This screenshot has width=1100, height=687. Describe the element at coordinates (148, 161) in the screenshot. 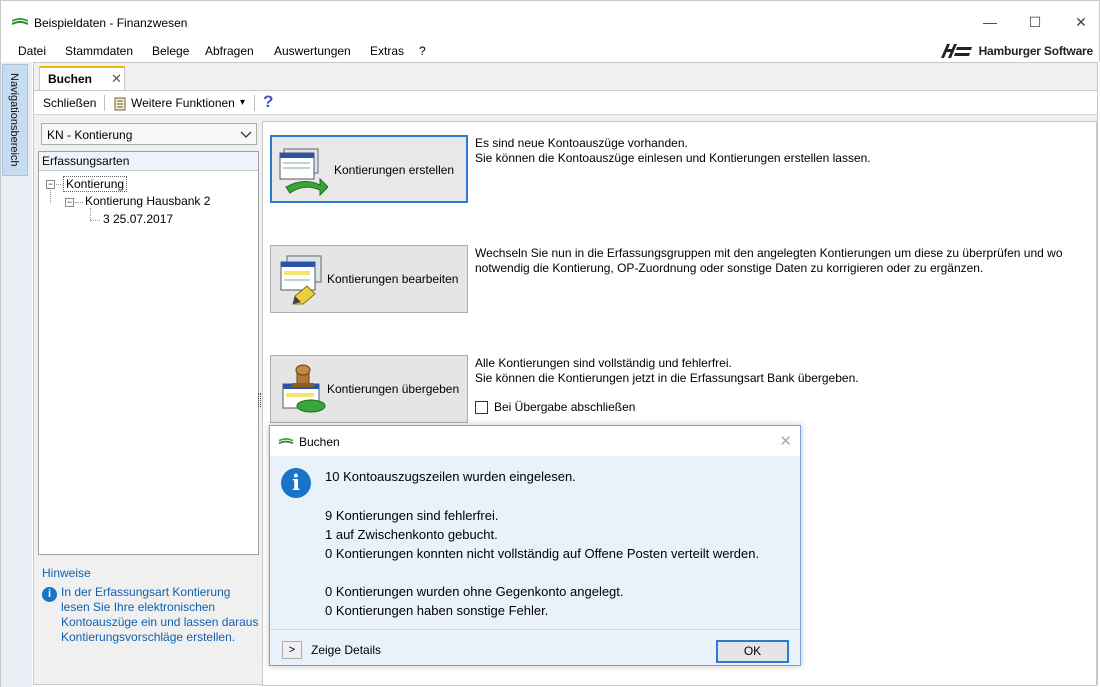

I see `tree-header: Erfassungsarten` at that location.